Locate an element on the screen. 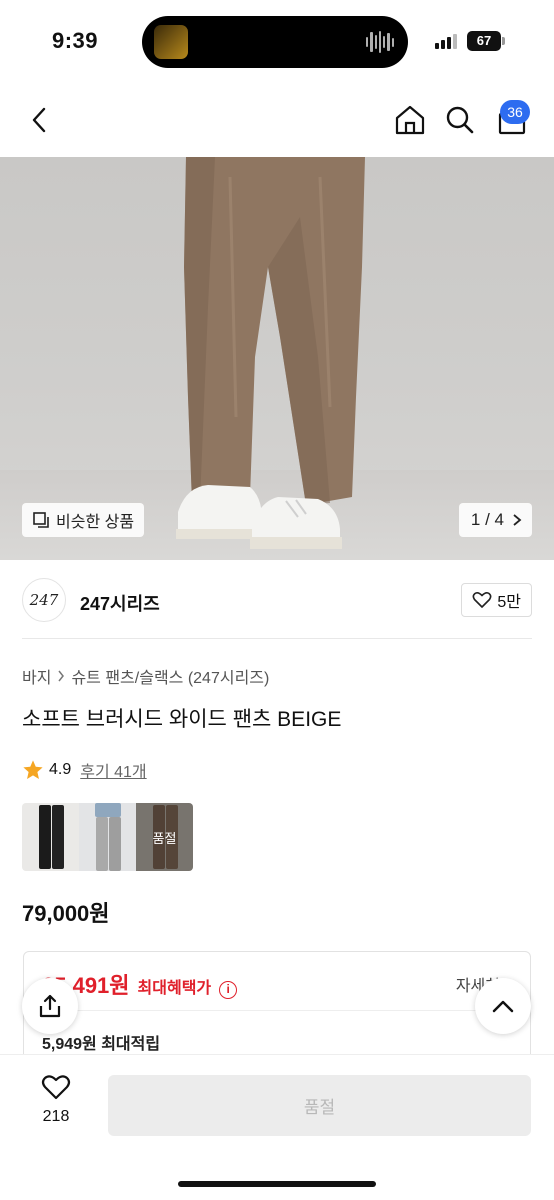 This screenshot has height=1200, width=554. search-icon is located at coordinates (460, 120).